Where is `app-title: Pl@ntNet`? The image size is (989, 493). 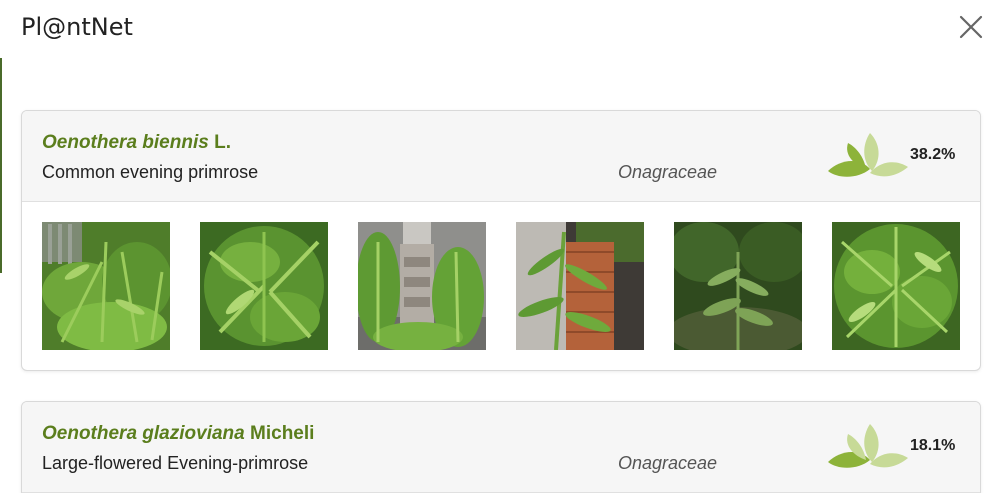 app-title: Pl@ntNet is located at coordinates (77, 27).